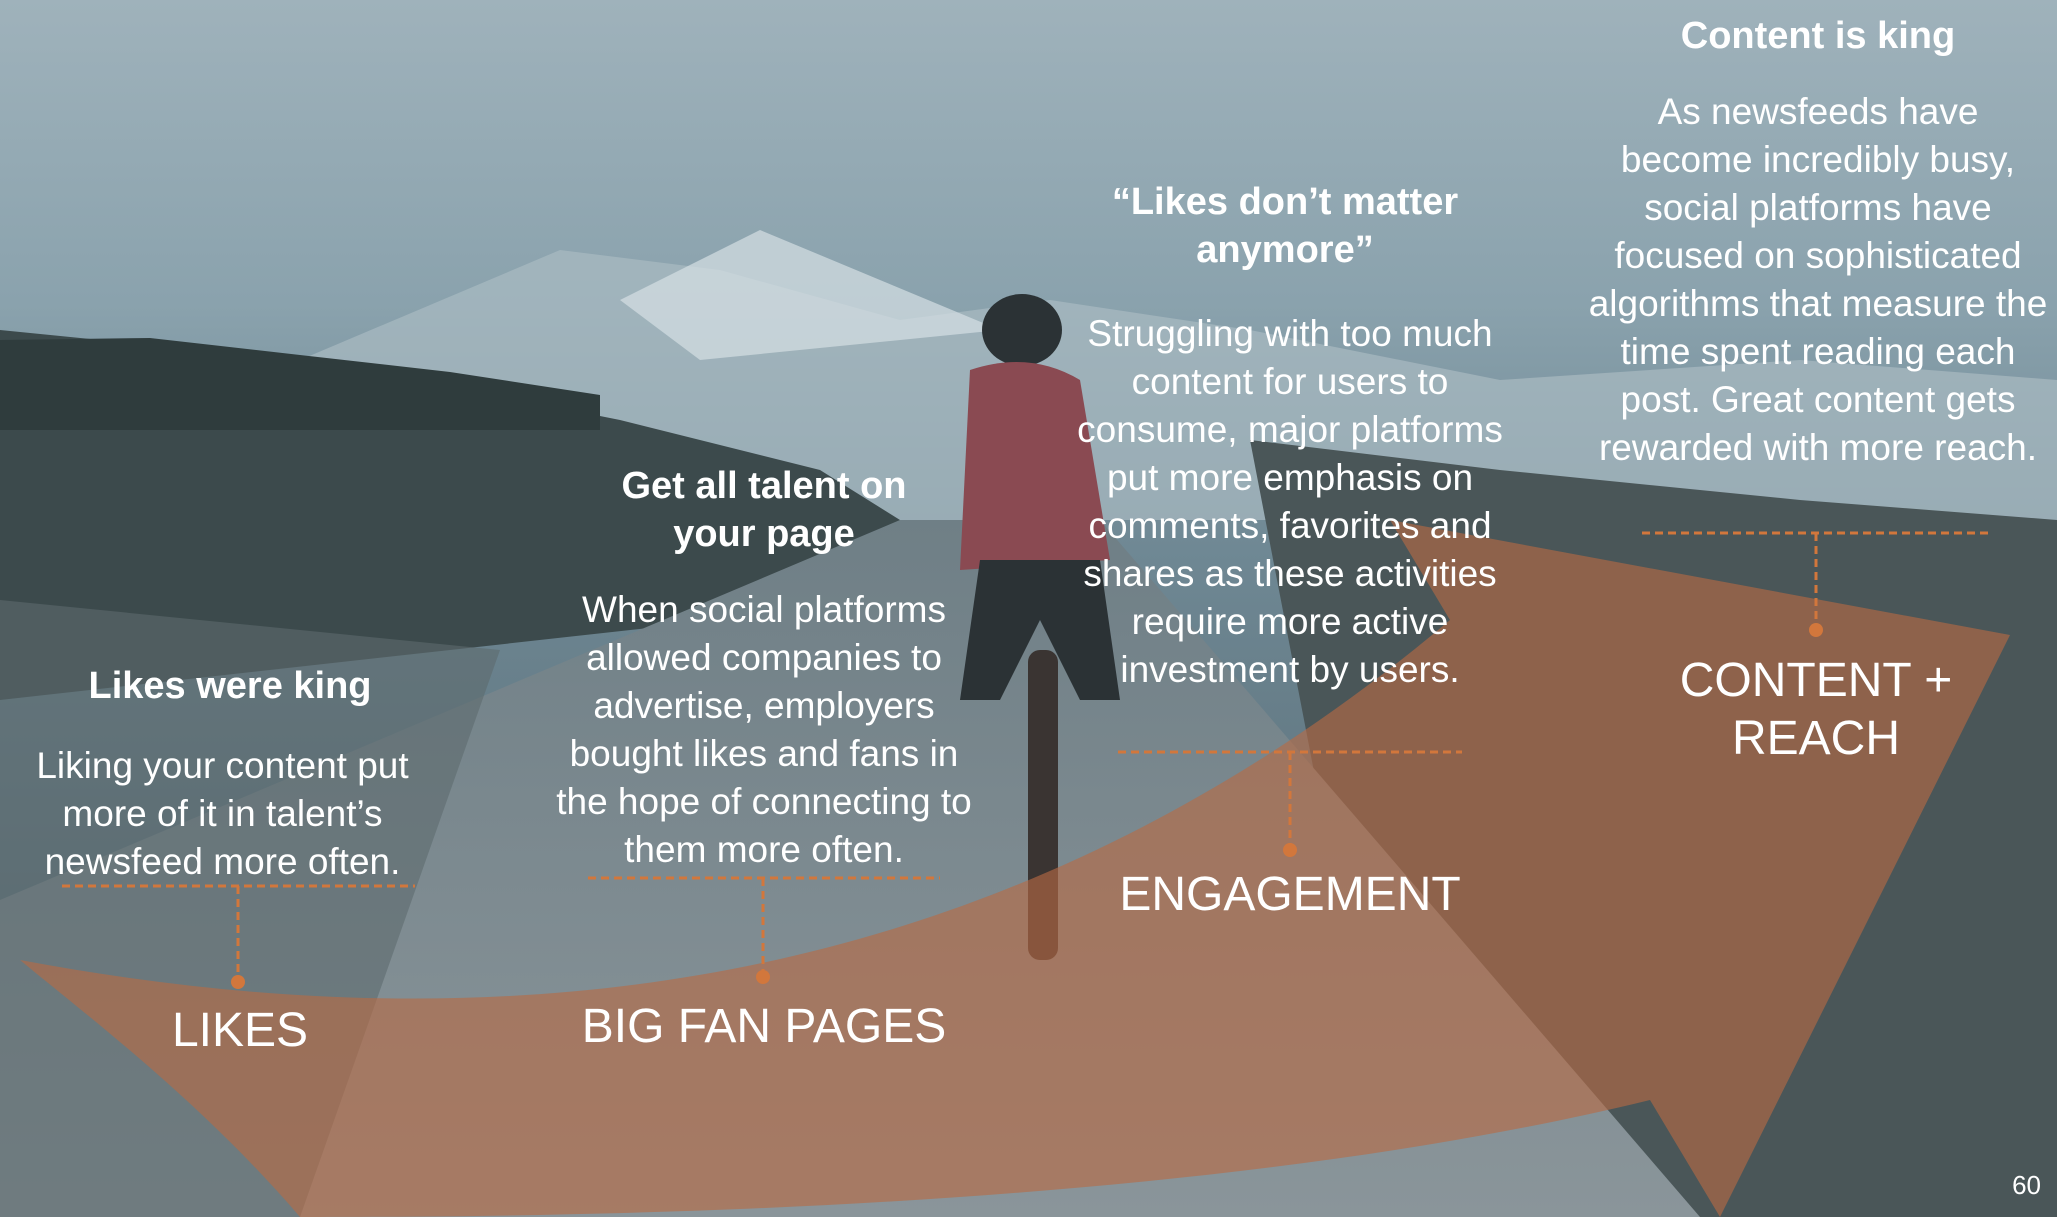 Image resolution: width=2057 pixels, height=1217 pixels. I want to click on stage-2-heading: Get all talent on your page, so click(764, 510).